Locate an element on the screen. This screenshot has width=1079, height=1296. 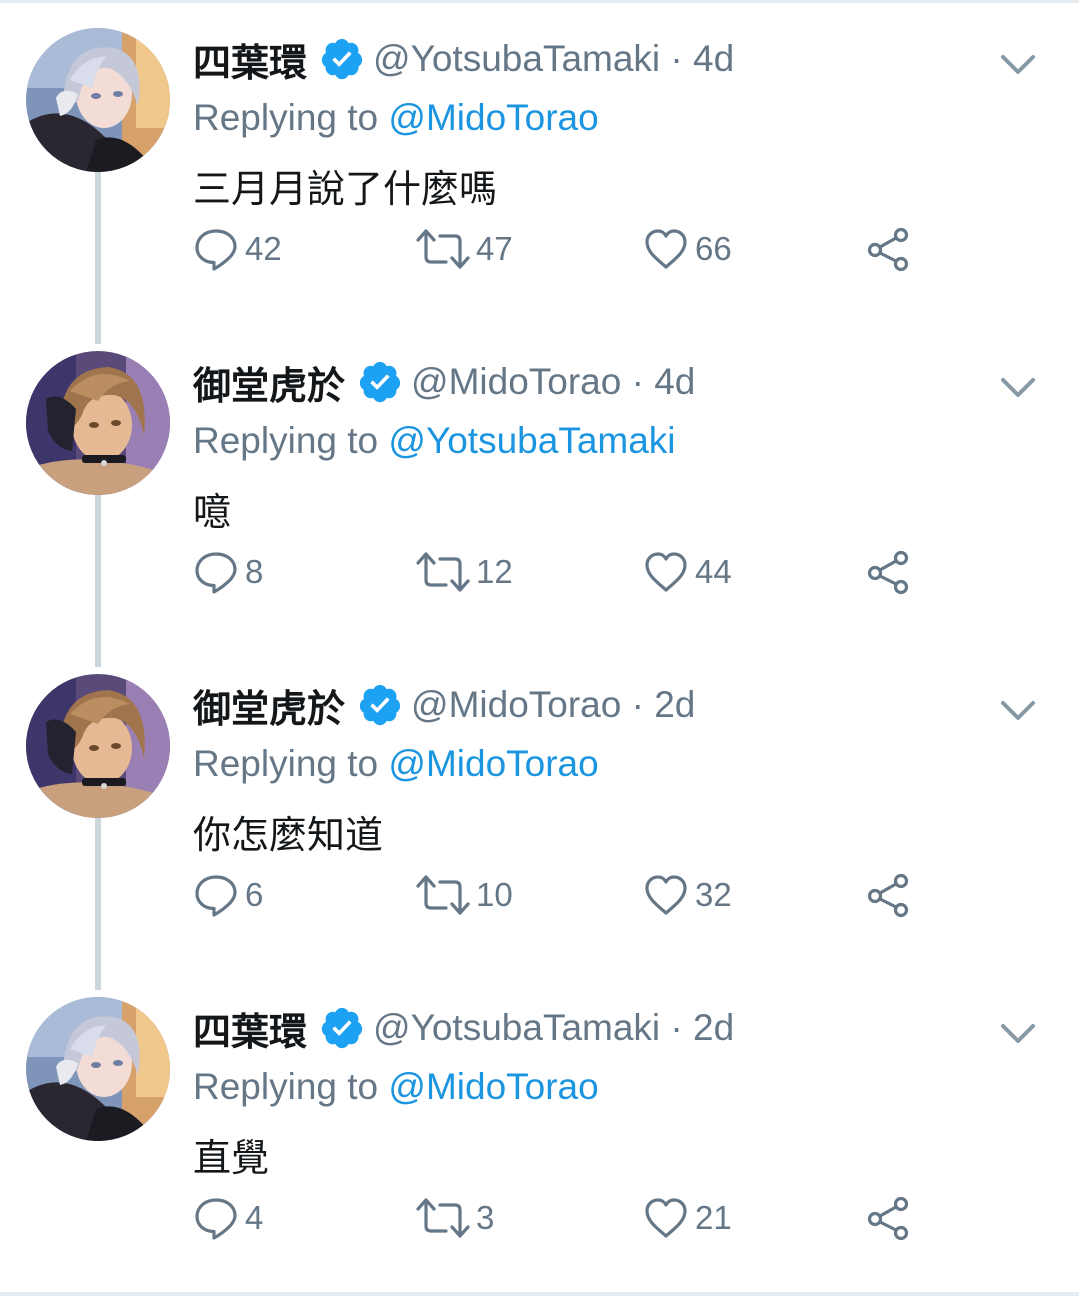
like-count: 66 is located at coordinates (713, 248).